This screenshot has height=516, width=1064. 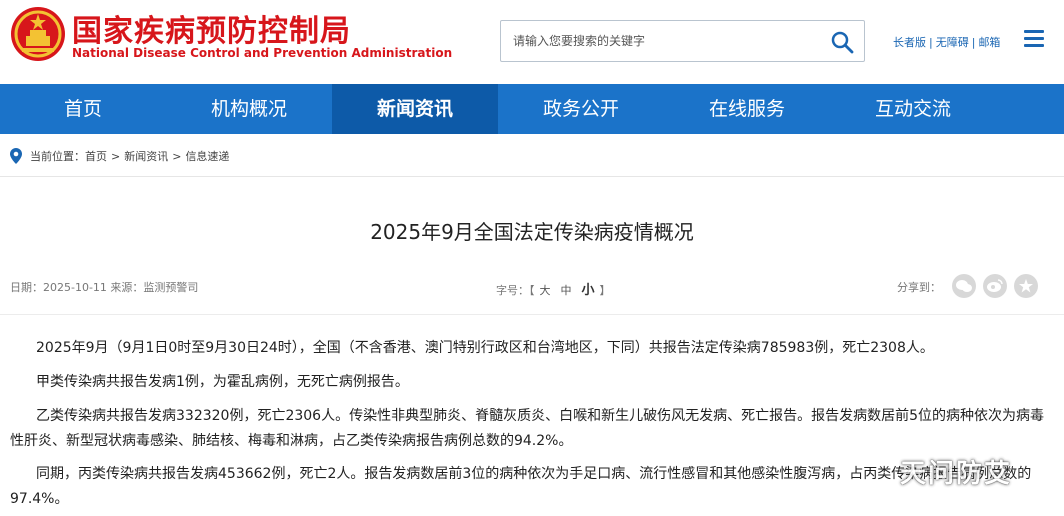 What do you see at coordinates (566, 290) in the screenshot?
I see `font-size-medium: 中` at bounding box center [566, 290].